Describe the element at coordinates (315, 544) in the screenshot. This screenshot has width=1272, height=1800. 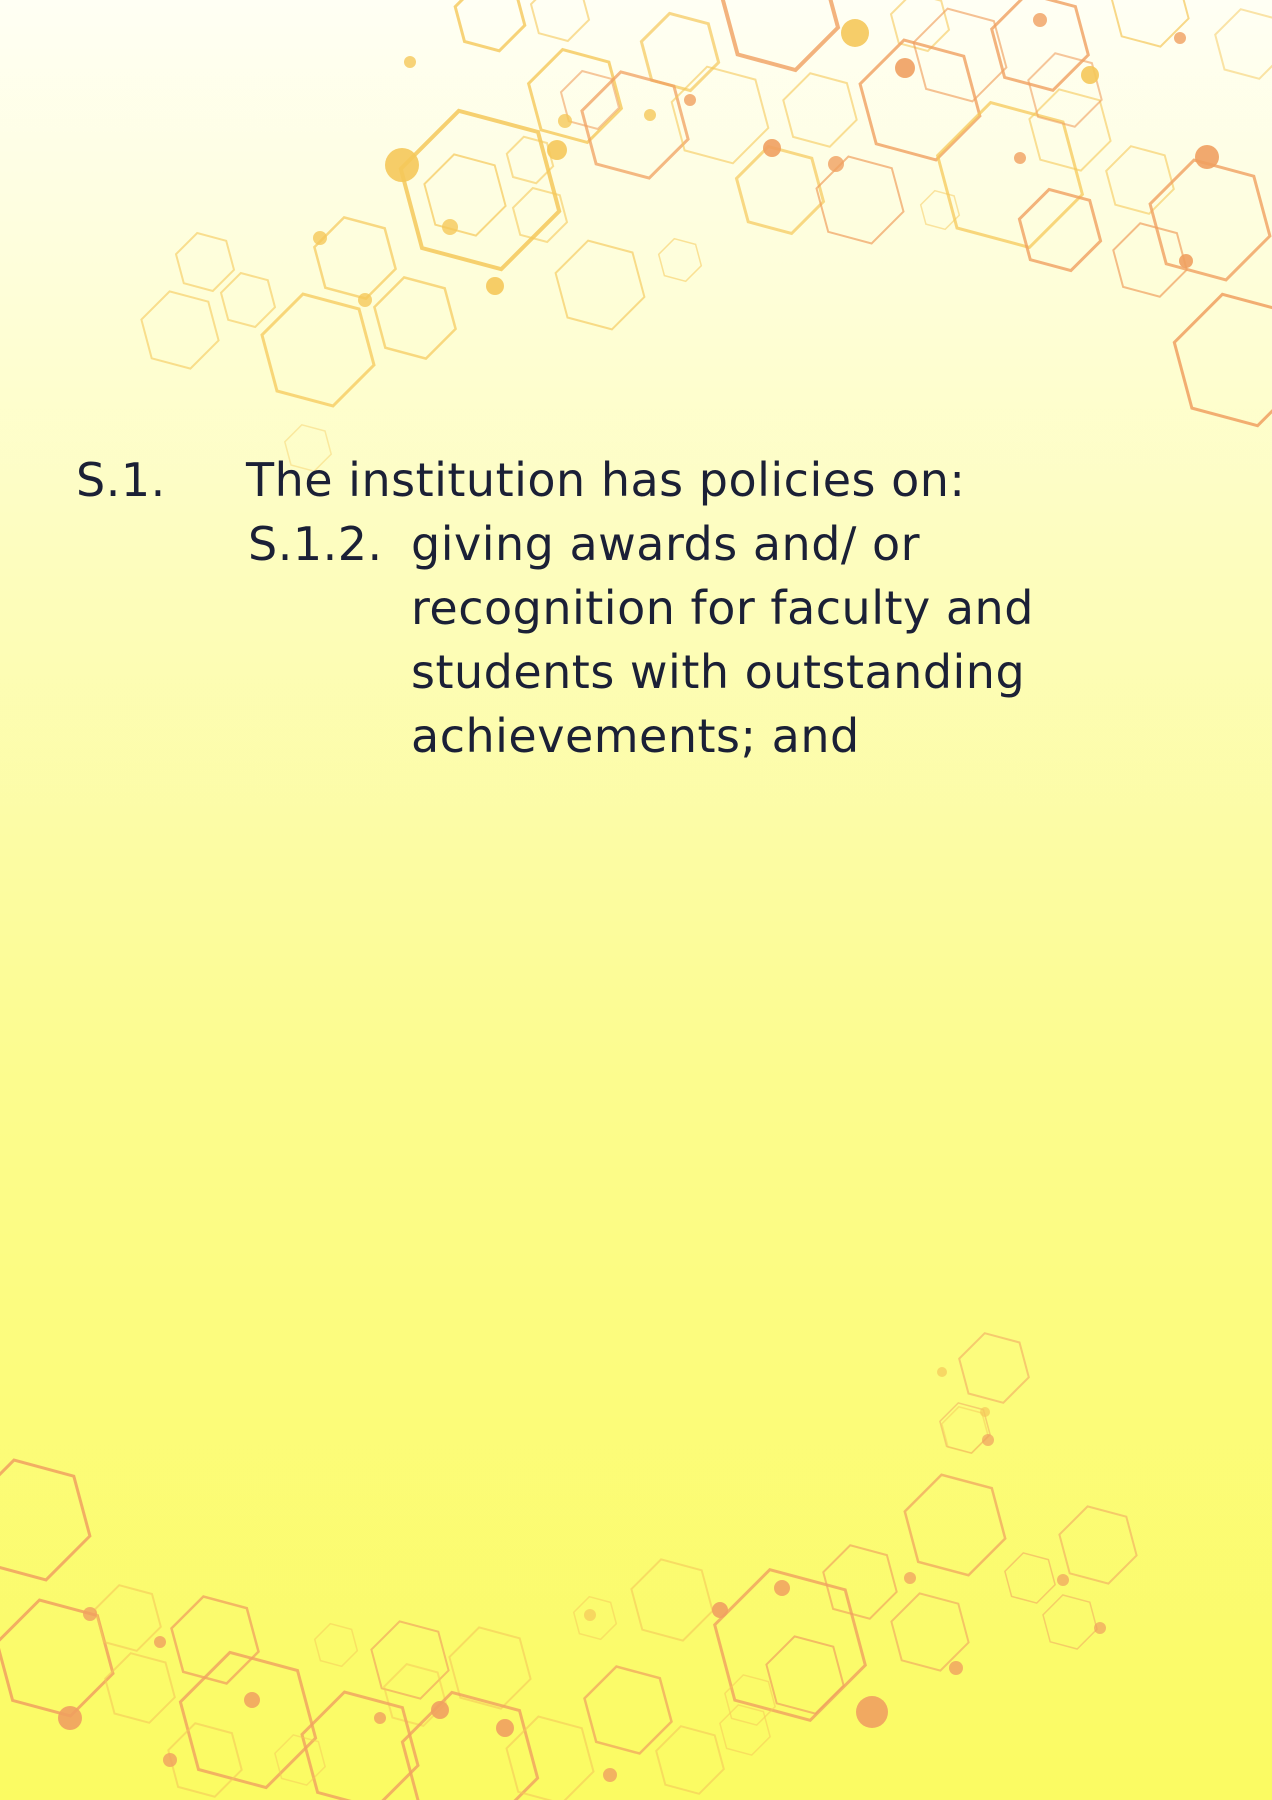
I see `subsection-number: S.1.2.` at that location.